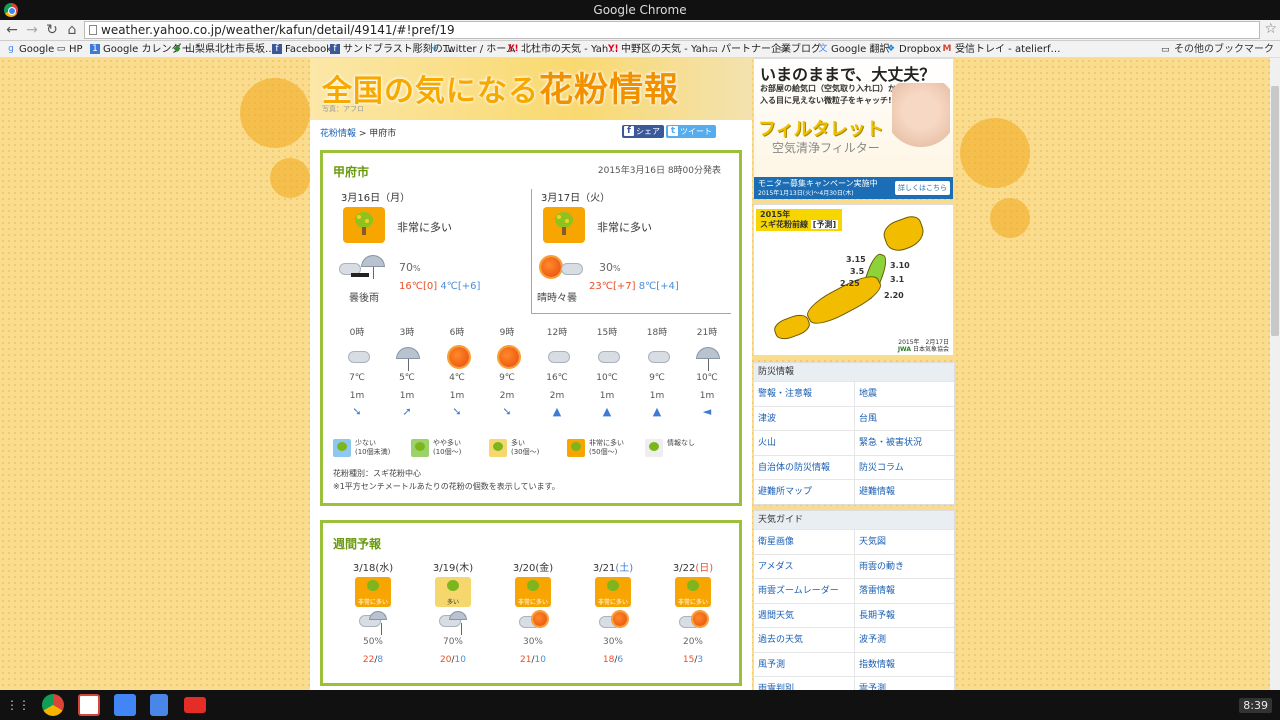 This screenshot has height=720, width=1280. Describe the element at coordinates (376, 198) in the screenshot. I see `day-date: 3月16日（月）` at that location.